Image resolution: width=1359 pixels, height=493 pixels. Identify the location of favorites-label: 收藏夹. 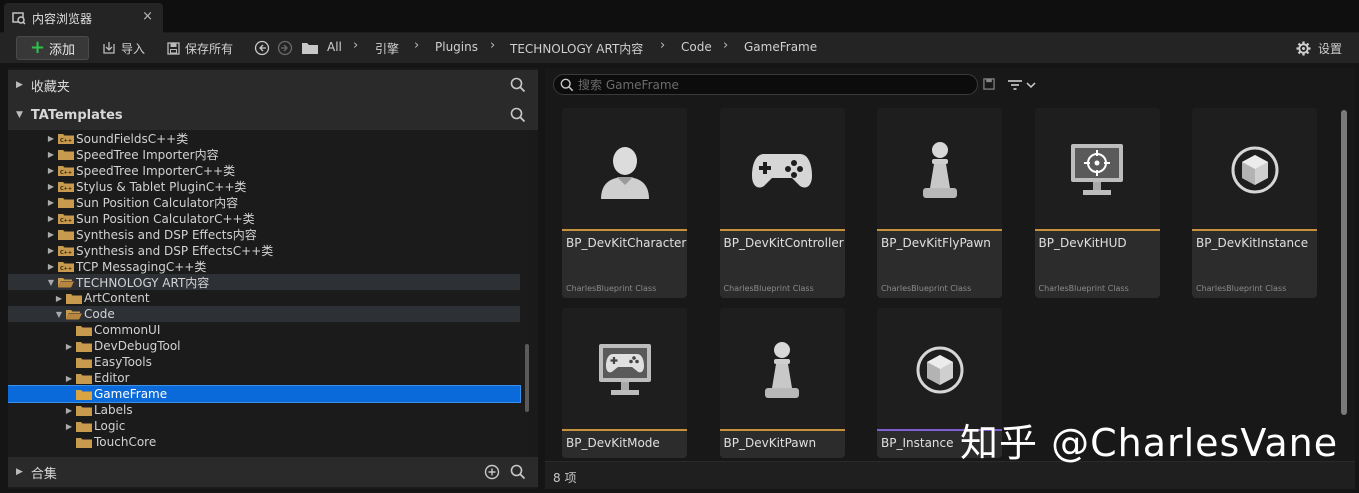
(50, 87).